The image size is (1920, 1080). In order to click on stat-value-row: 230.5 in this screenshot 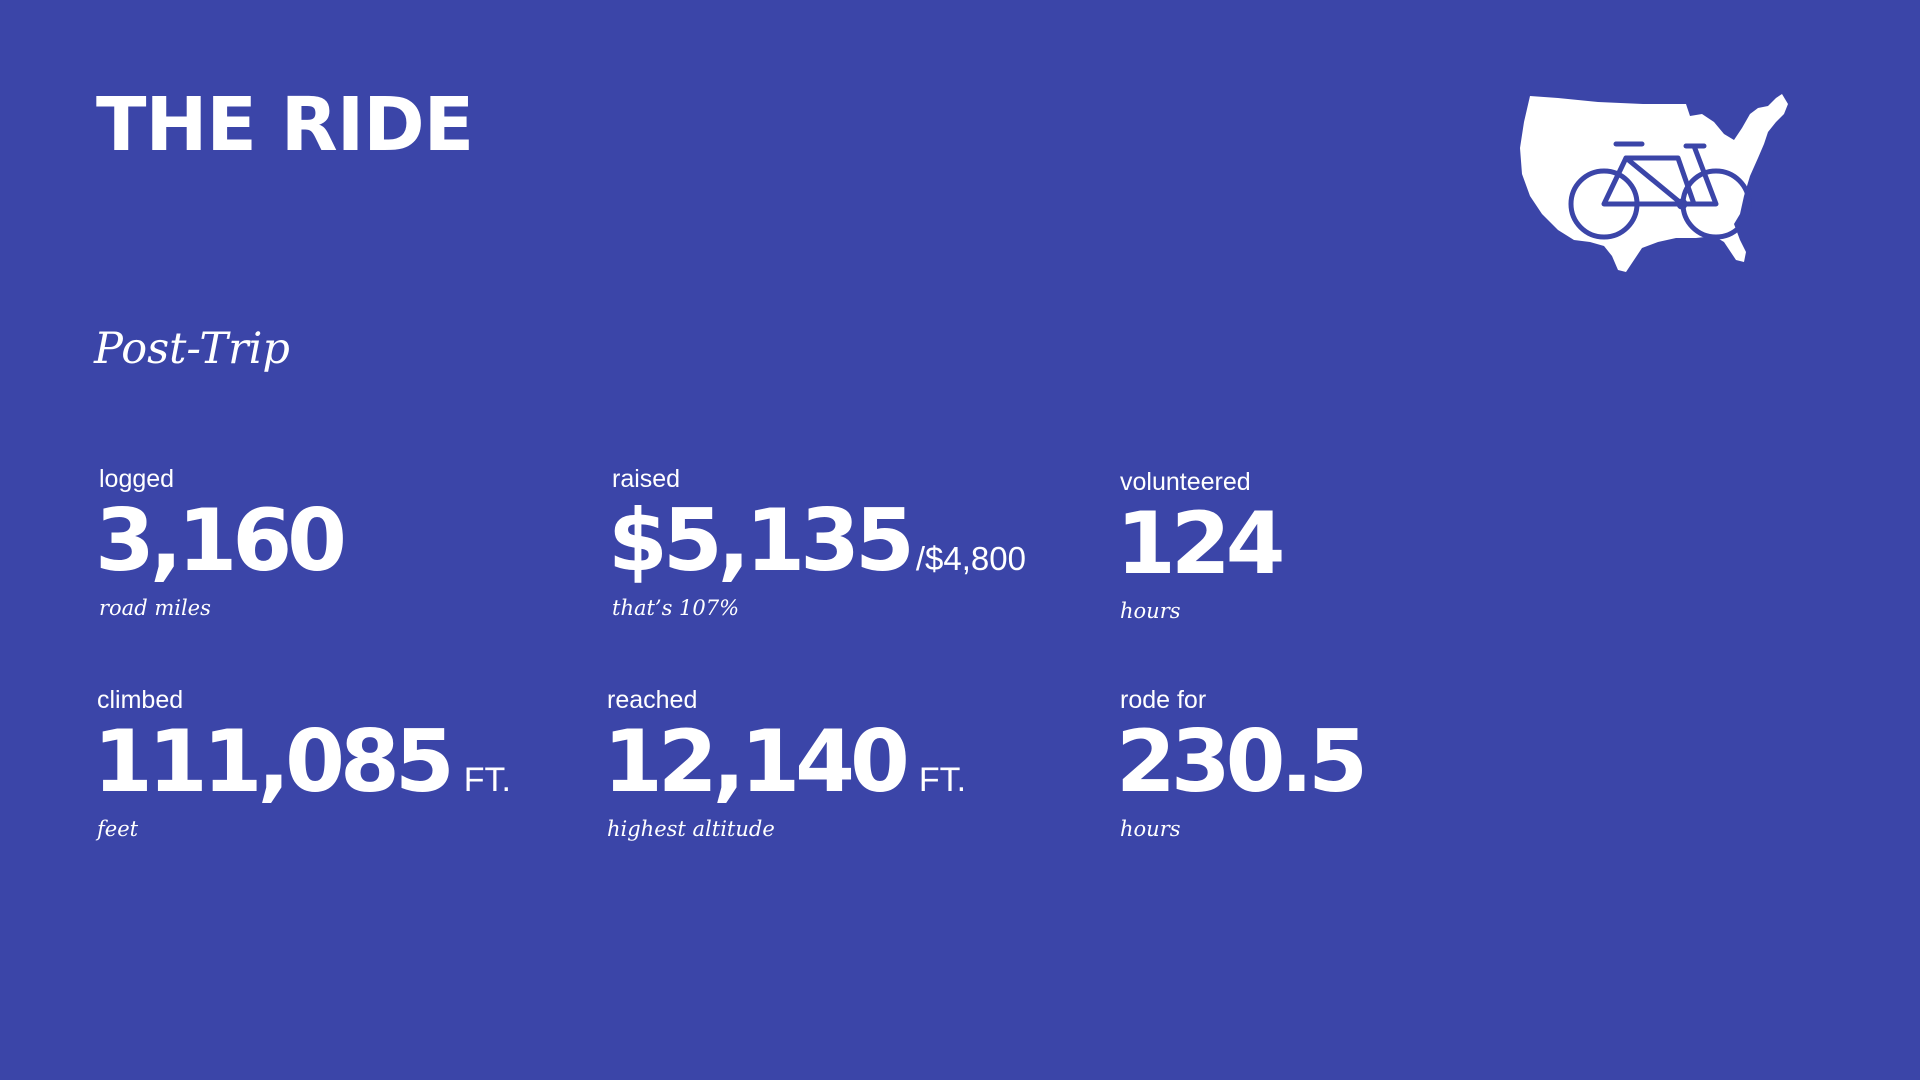, I will do `click(1242, 762)`.